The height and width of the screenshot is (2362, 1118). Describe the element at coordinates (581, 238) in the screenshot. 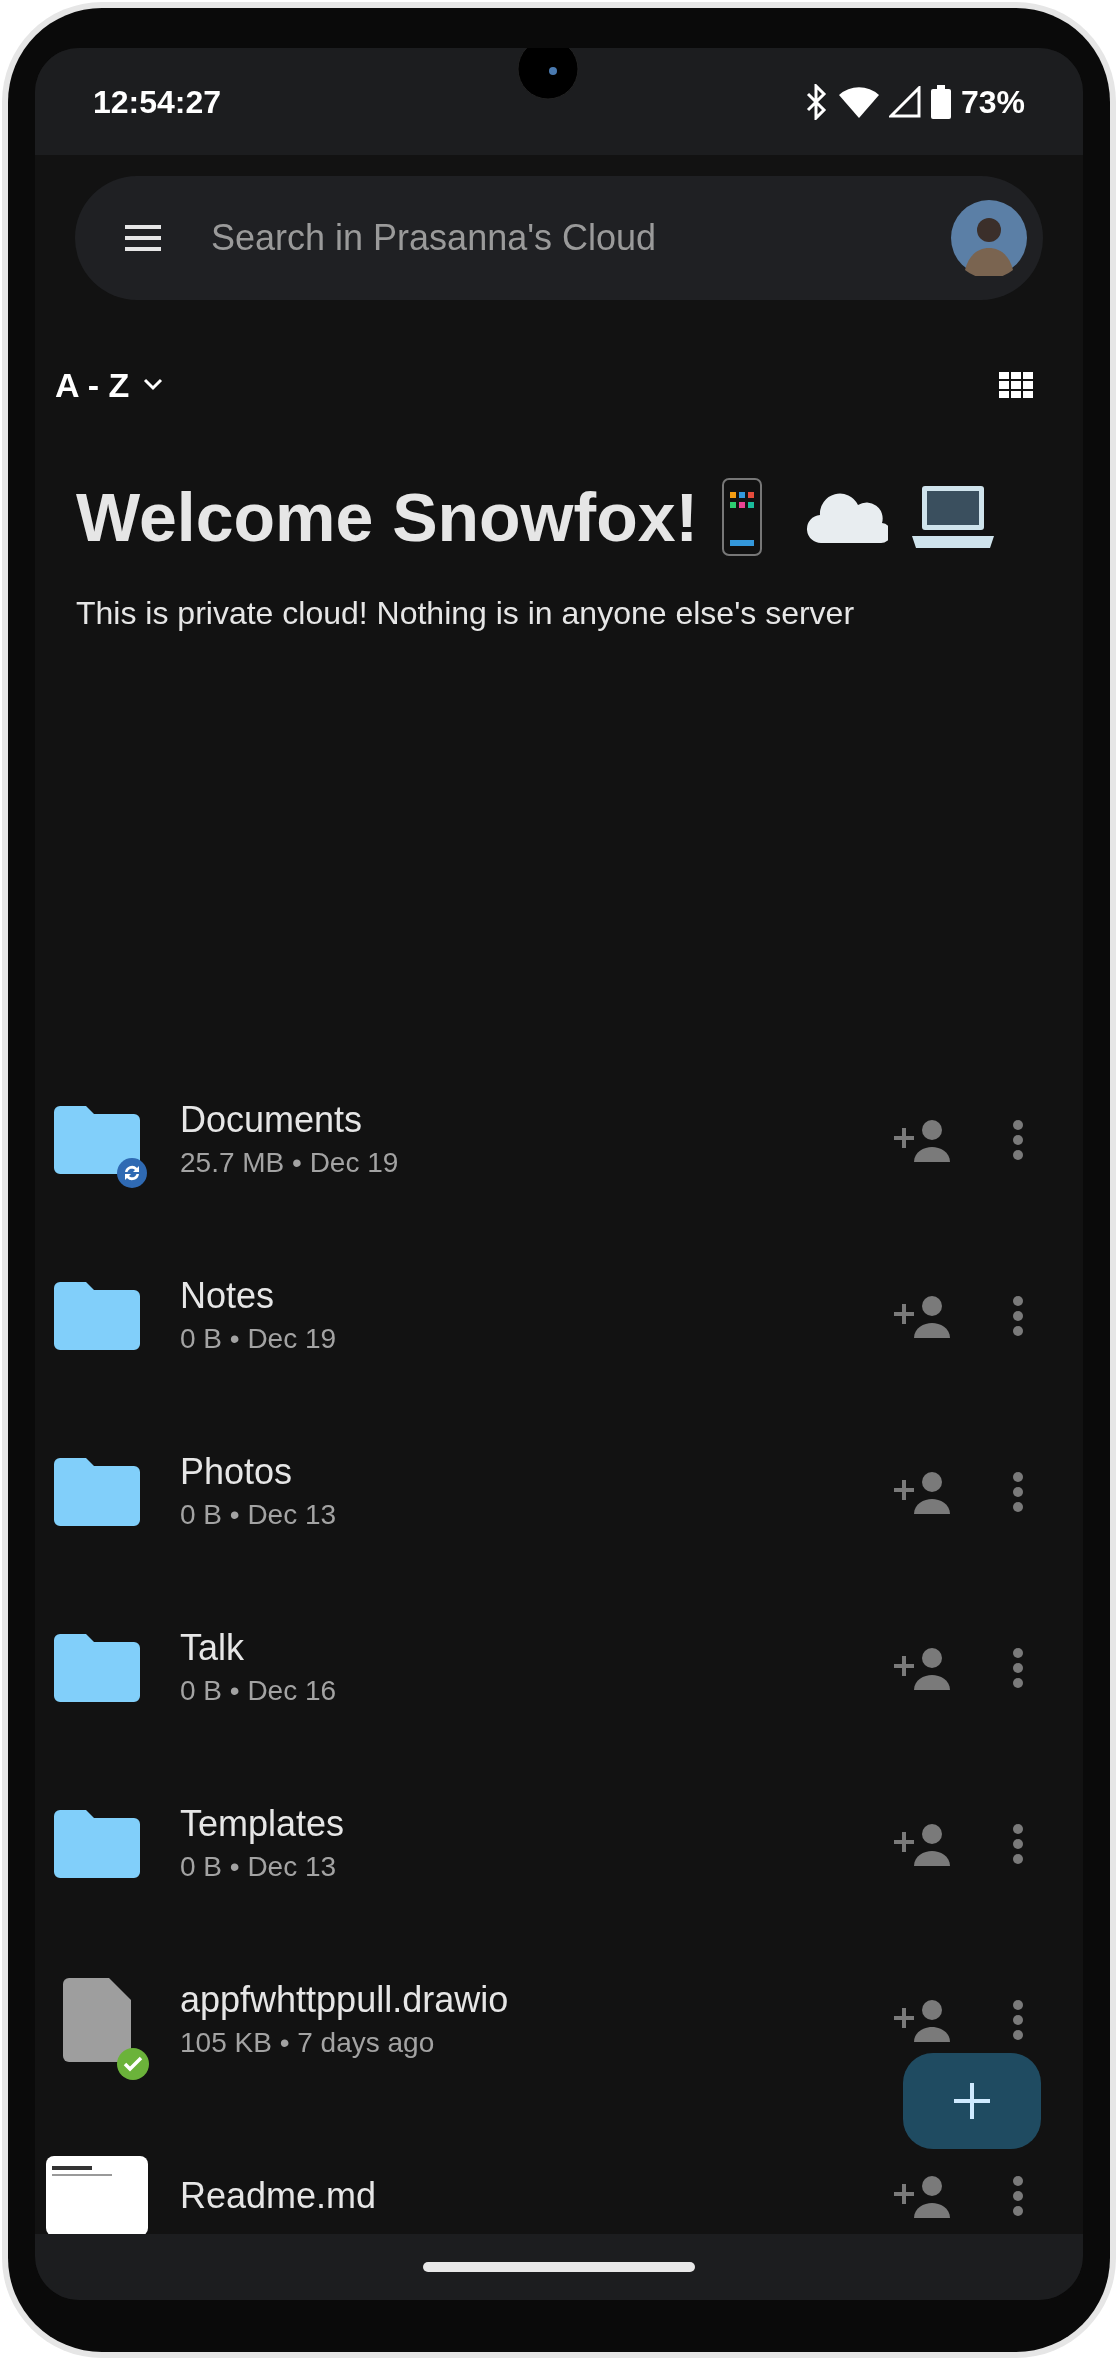

I see `search-field: Search in Prasanna's Cloud` at that location.